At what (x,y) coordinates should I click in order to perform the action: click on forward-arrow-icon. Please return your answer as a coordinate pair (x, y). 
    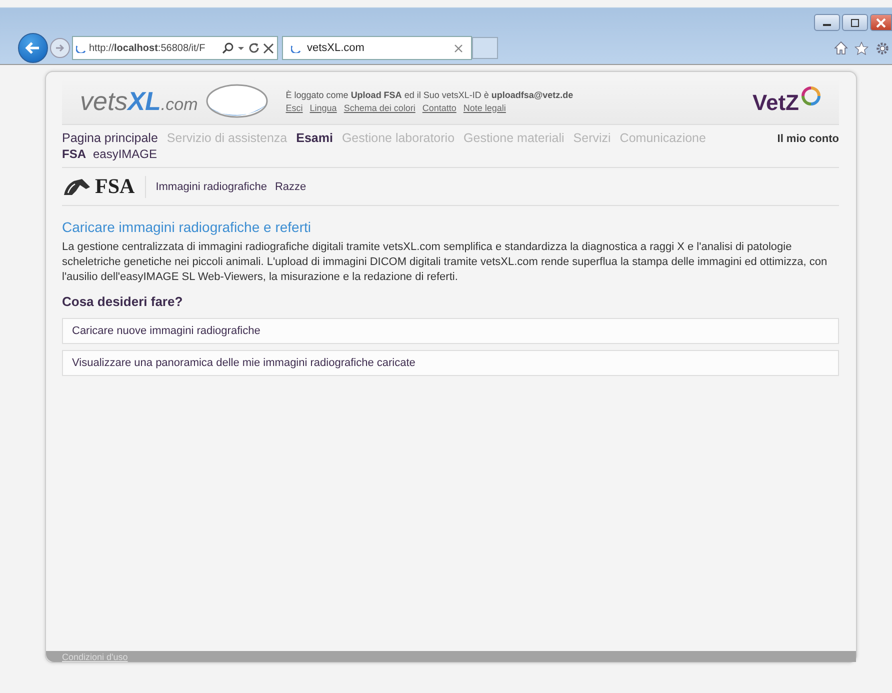
    Looking at the image, I should click on (60, 48).